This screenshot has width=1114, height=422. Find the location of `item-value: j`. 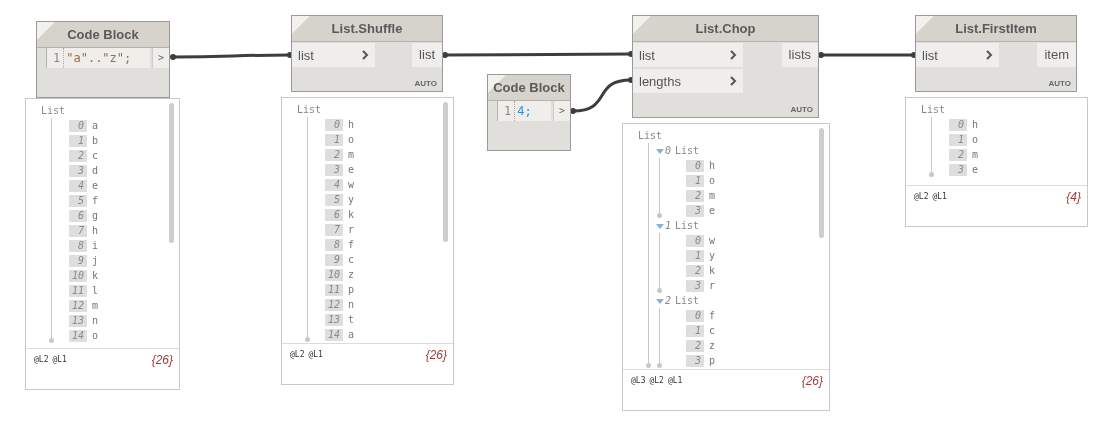

item-value: j is located at coordinates (95, 260).